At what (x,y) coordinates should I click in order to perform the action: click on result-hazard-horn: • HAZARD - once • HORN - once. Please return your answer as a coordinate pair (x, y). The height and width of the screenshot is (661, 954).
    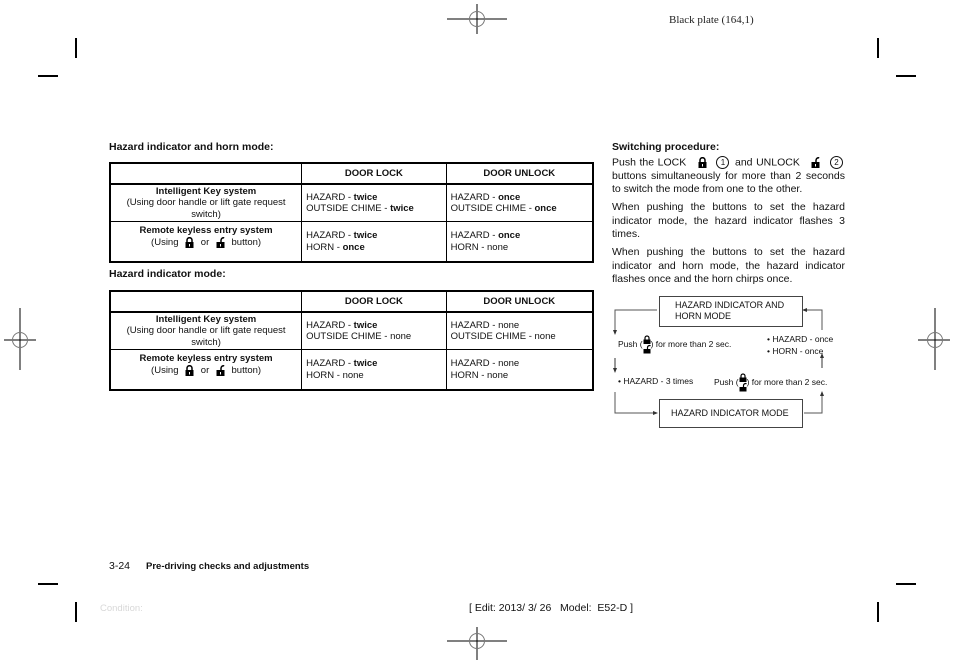
    Looking at the image, I should click on (800, 345).